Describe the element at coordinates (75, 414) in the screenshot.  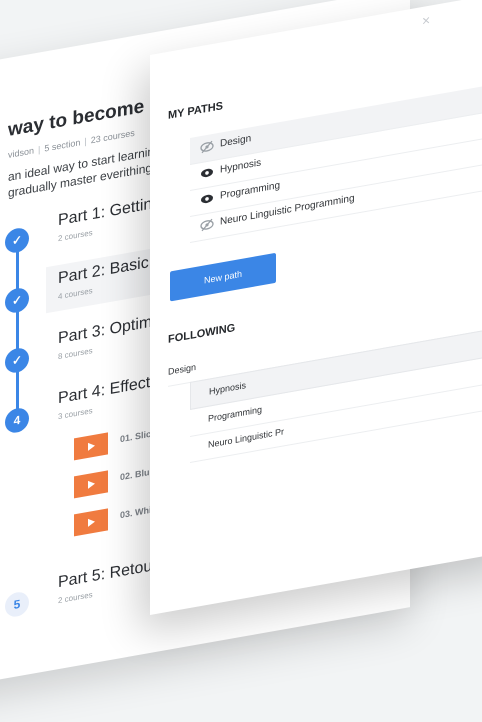
I see `part-subtitle: 3 courses` at that location.